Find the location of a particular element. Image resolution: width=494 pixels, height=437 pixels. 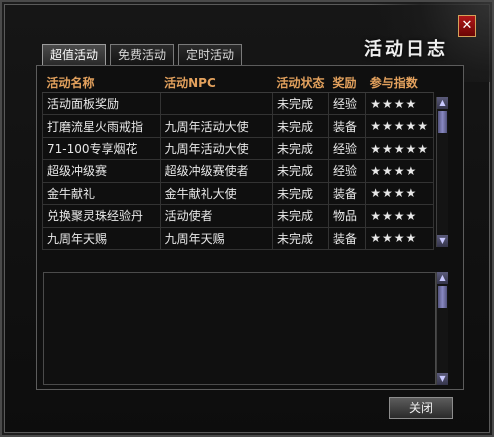

table-row: 九周年天赐 九周年天赐 未完成 装备 ★★★★ is located at coordinates (238, 238).